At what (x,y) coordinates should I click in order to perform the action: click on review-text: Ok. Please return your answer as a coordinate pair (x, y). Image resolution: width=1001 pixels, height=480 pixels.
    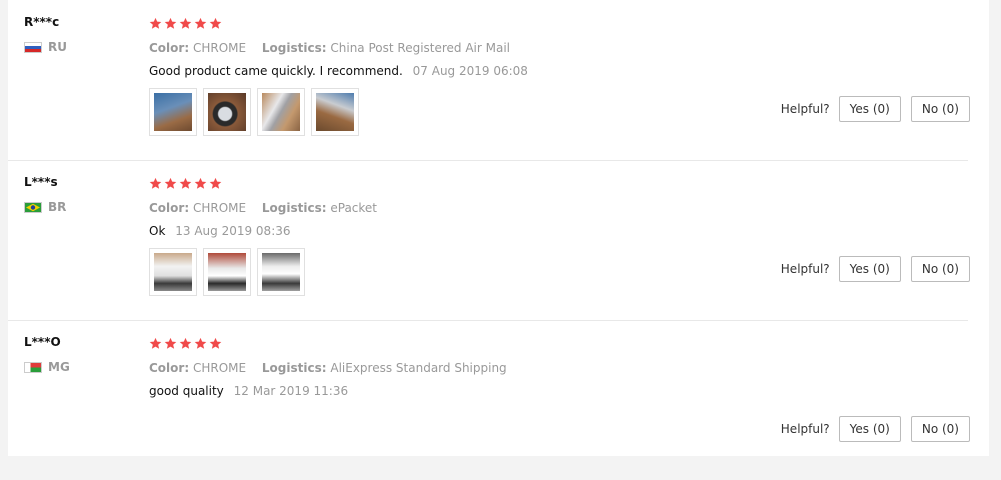
    Looking at the image, I should click on (157, 231).